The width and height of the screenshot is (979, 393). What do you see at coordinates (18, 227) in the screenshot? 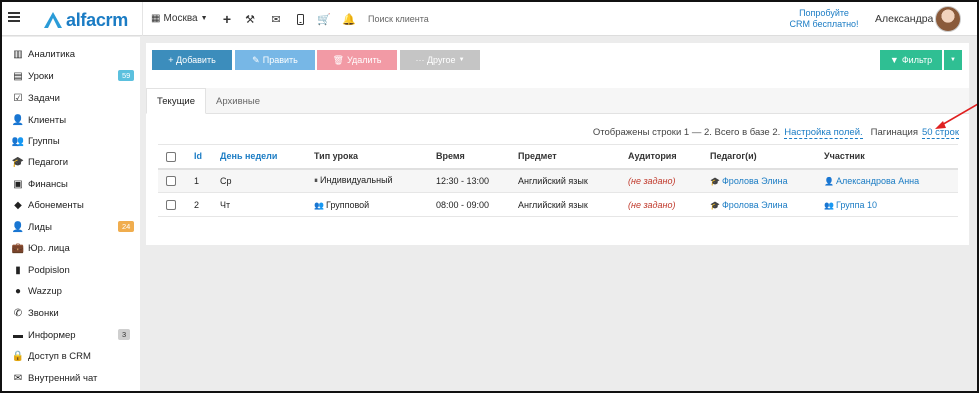
I see `user-plus-icon: 👤` at bounding box center [18, 227].